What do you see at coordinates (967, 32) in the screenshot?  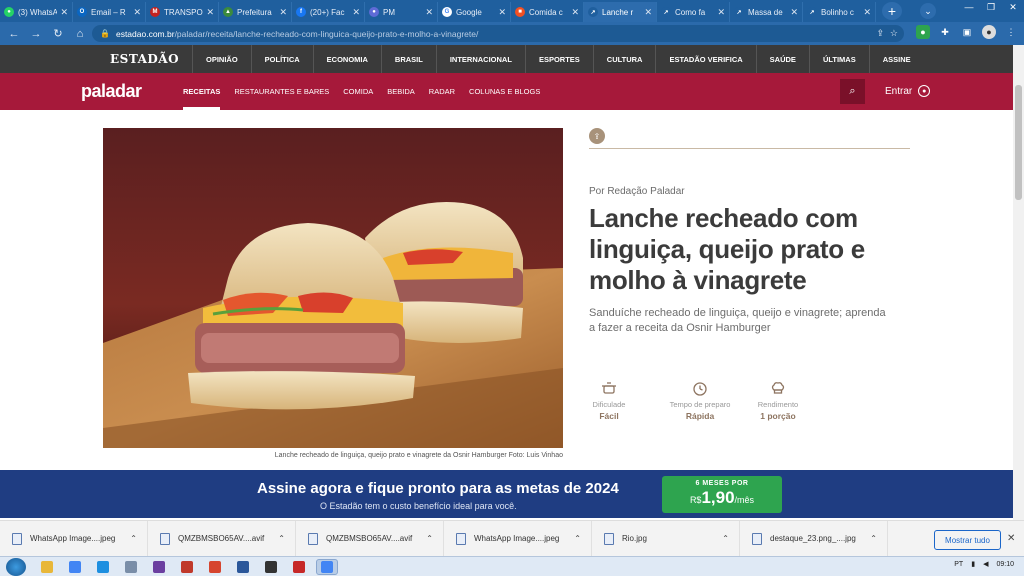 I see `sidepanel-icon: ▣` at bounding box center [967, 32].